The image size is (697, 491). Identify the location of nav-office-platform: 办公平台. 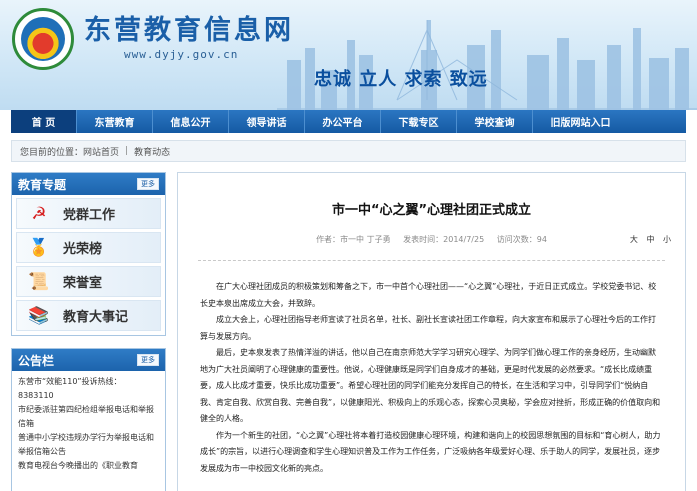
(343, 121).